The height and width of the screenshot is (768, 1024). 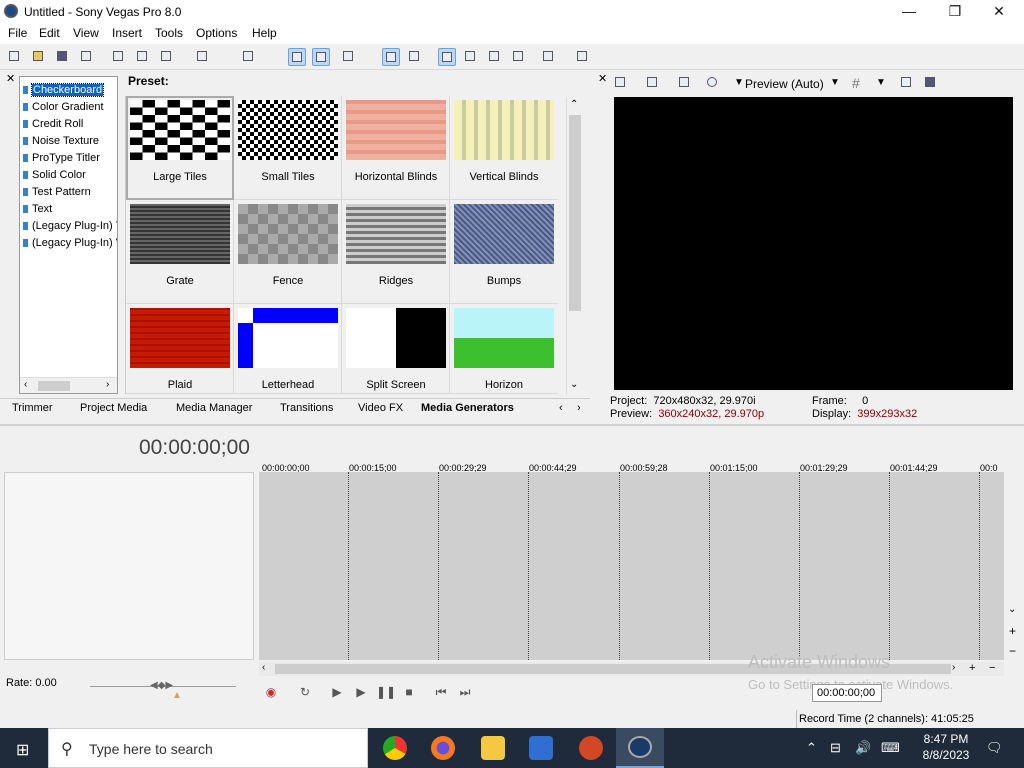 What do you see at coordinates (835, 748) in the screenshot?
I see `network-icon: ⊟` at bounding box center [835, 748].